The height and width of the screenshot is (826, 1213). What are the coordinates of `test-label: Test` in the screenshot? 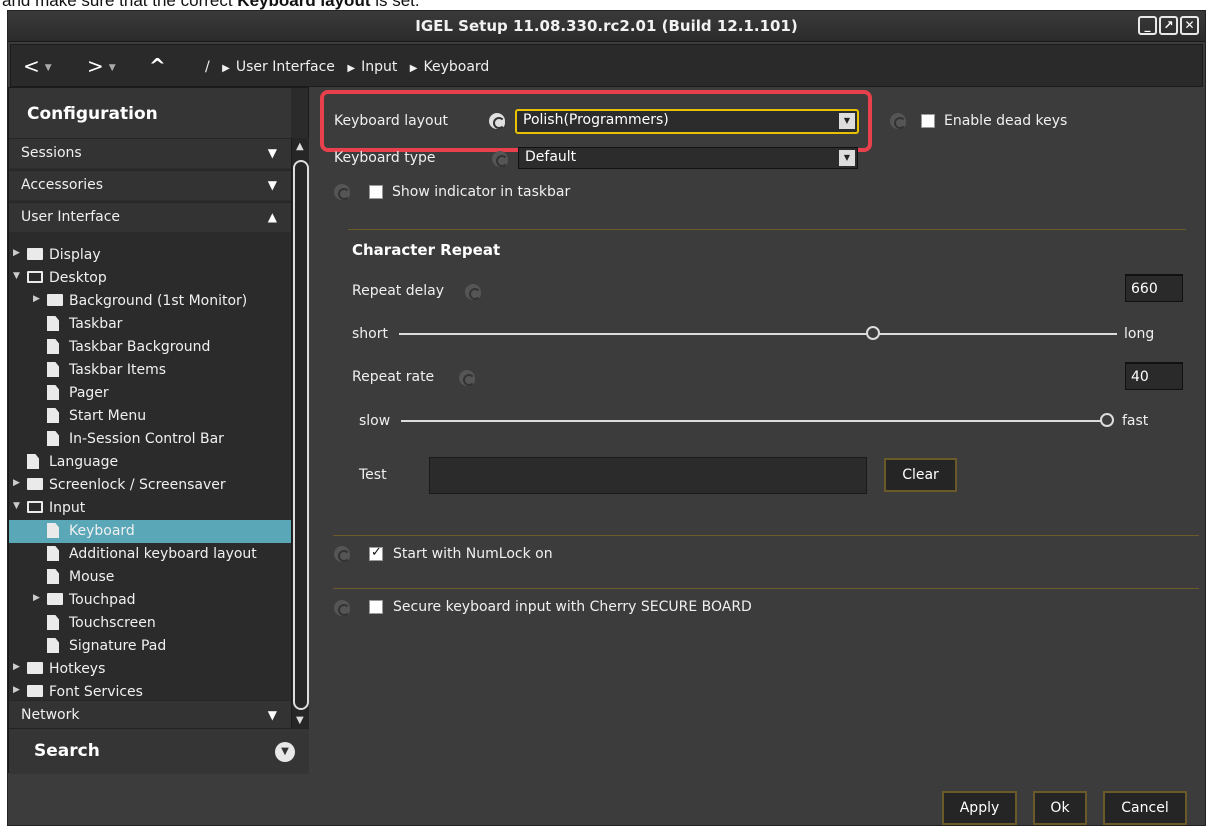 It's located at (373, 475).